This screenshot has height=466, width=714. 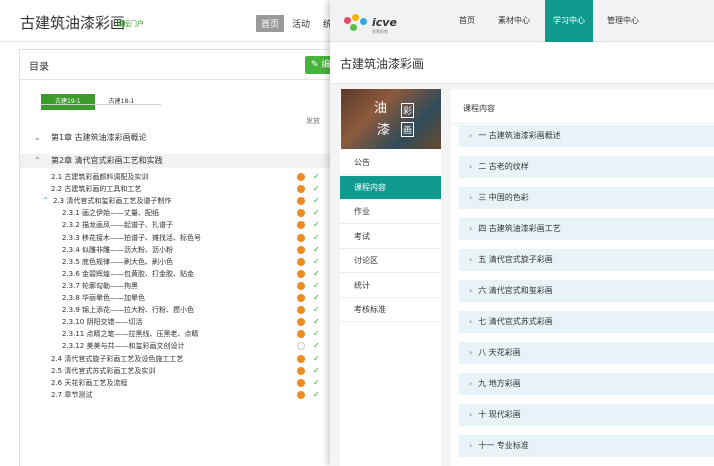 I want to click on class-tab-18-1: 古建18-1, so click(x=122, y=102).